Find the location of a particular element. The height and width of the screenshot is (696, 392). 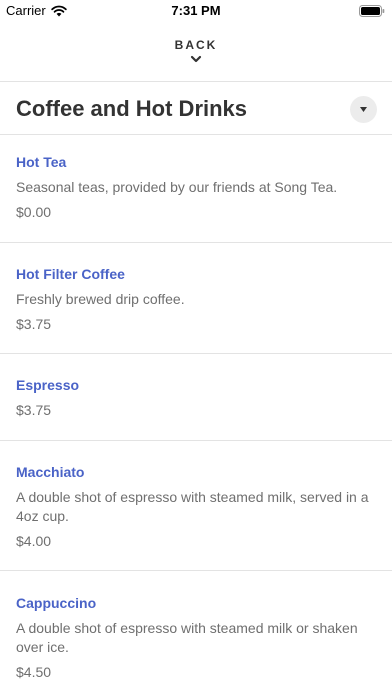

back-button: BACK is located at coordinates (196, 54).